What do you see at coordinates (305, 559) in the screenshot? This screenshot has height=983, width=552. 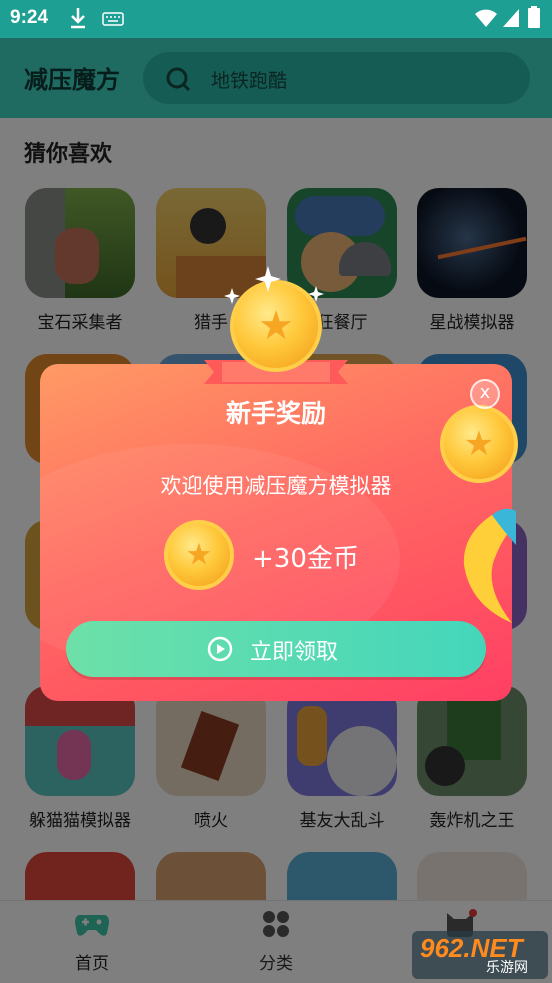 I see `reward-amount: +30金币` at bounding box center [305, 559].